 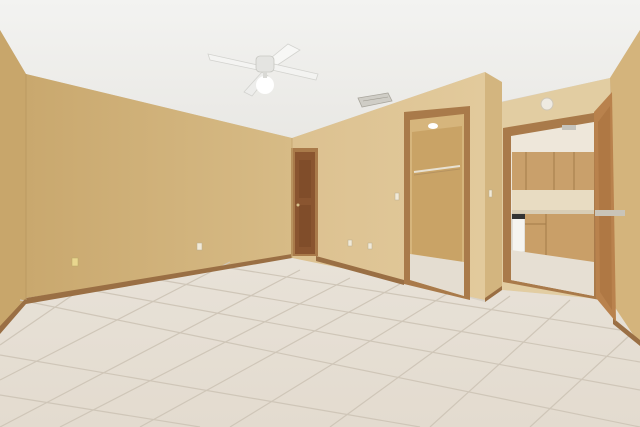 What do you see at coordinates (551, 206) in the screenshot?
I see `kitchen-doorway` at bounding box center [551, 206].